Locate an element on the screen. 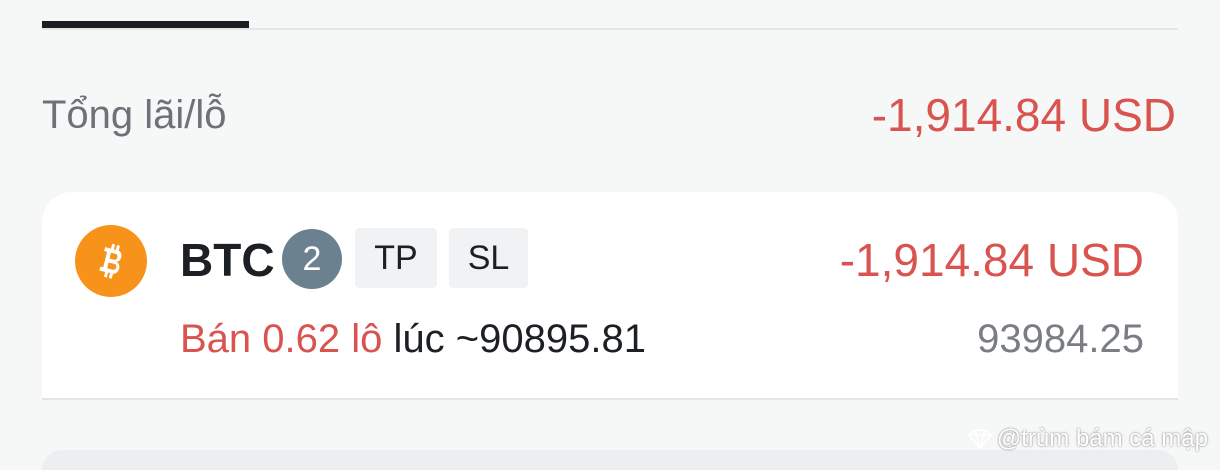 This screenshot has height=470, width=1220. tab-divider is located at coordinates (610, 29).